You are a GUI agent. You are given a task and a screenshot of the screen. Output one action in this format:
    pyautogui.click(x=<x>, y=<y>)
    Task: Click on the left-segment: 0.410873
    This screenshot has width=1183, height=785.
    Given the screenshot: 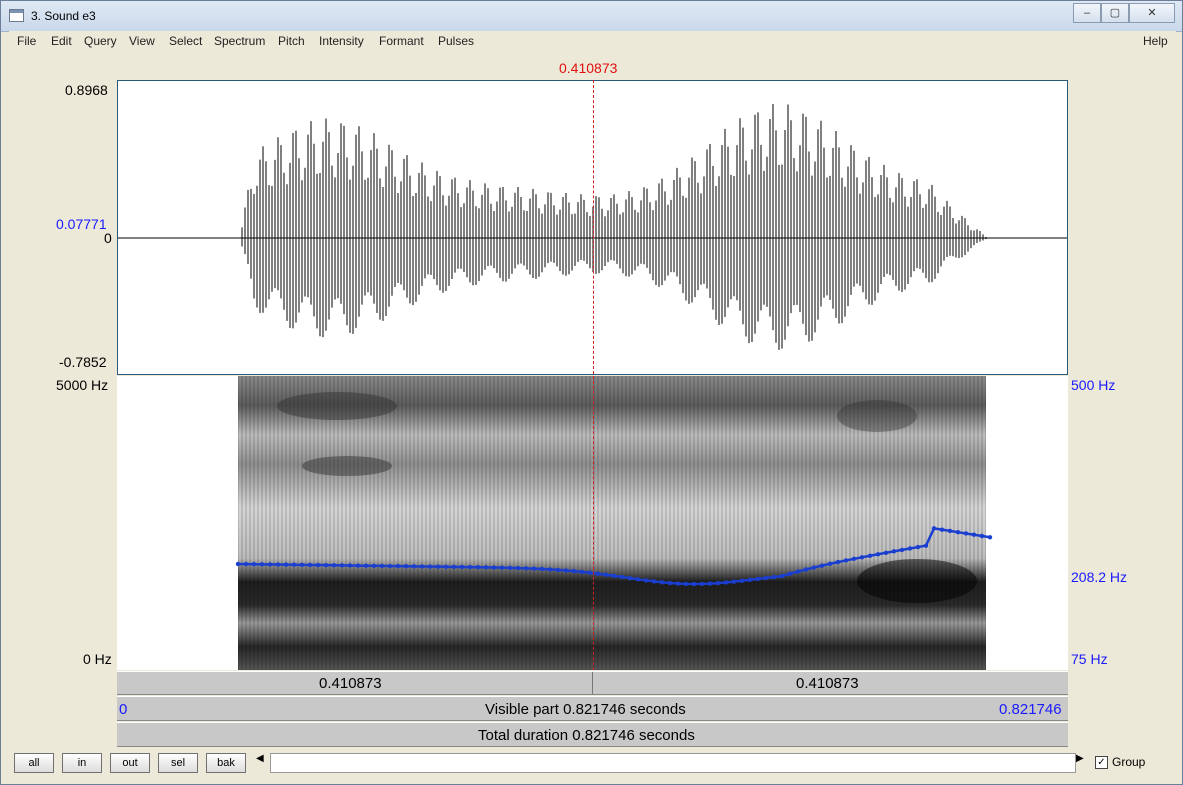 What is the action you would take?
    pyautogui.click(x=355, y=683)
    